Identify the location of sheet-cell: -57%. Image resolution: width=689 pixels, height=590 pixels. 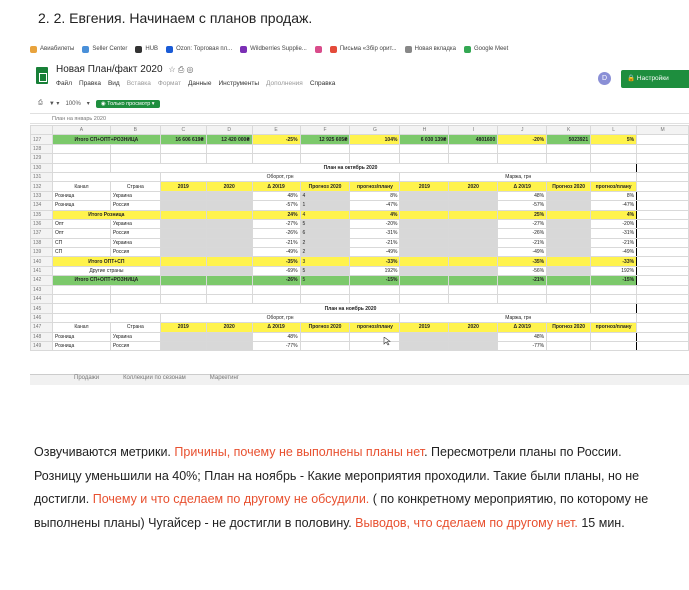
(276, 205).